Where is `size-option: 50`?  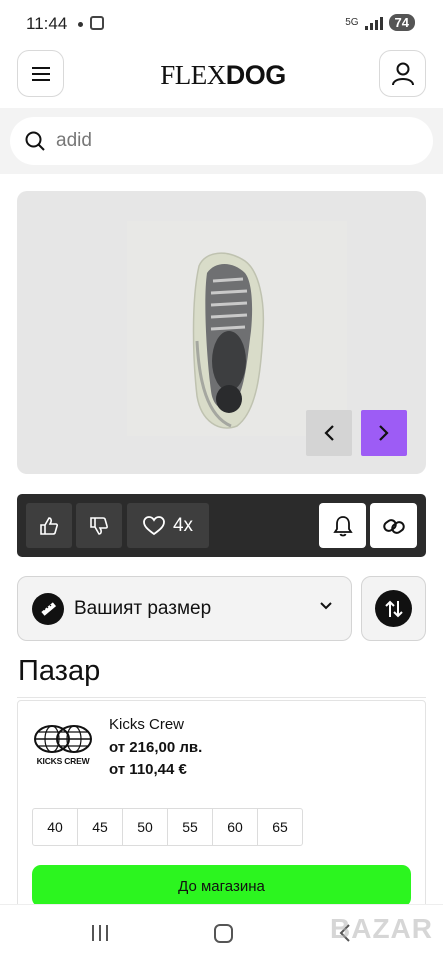
size-option: 50 is located at coordinates (145, 827).